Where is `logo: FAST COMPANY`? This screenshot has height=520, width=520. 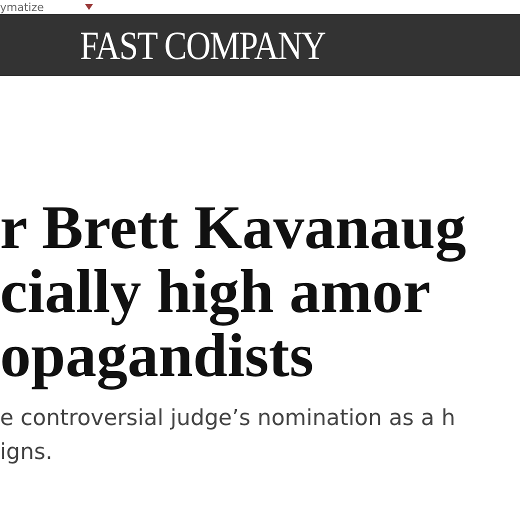 logo: FAST COMPANY is located at coordinates (203, 45).